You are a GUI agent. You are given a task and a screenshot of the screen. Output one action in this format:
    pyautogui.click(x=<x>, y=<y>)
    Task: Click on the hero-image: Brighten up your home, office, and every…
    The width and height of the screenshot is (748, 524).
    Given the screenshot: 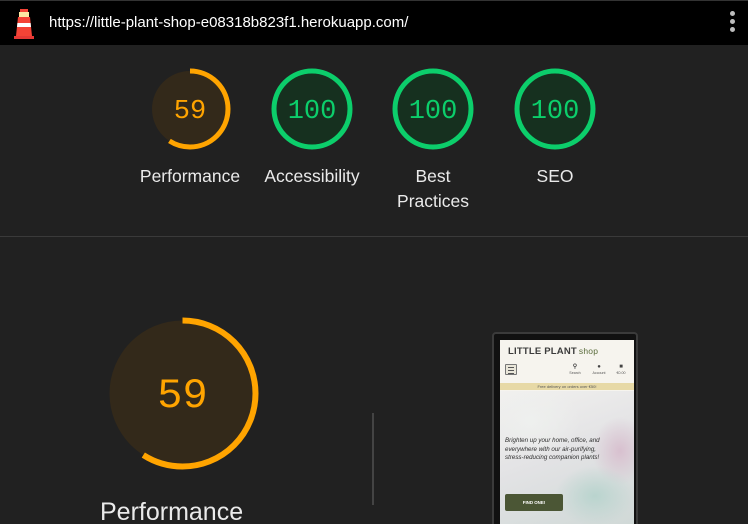 What is the action you would take?
    pyautogui.click(x=567, y=457)
    